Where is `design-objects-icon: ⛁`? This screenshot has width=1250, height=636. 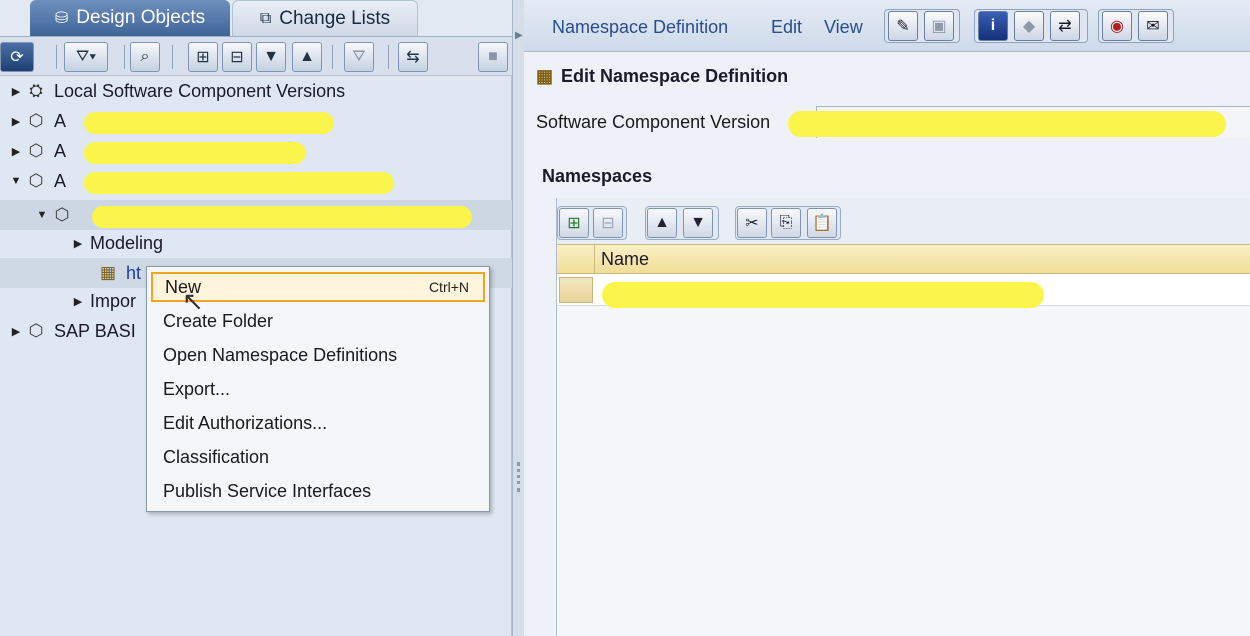
design-objects-icon: ⛁ is located at coordinates (61, 18).